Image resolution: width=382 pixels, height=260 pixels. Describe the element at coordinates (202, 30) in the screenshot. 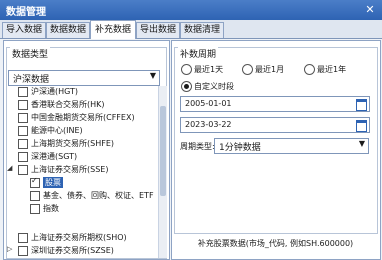

I see `tab-cleanup: 数据清理` at that location.